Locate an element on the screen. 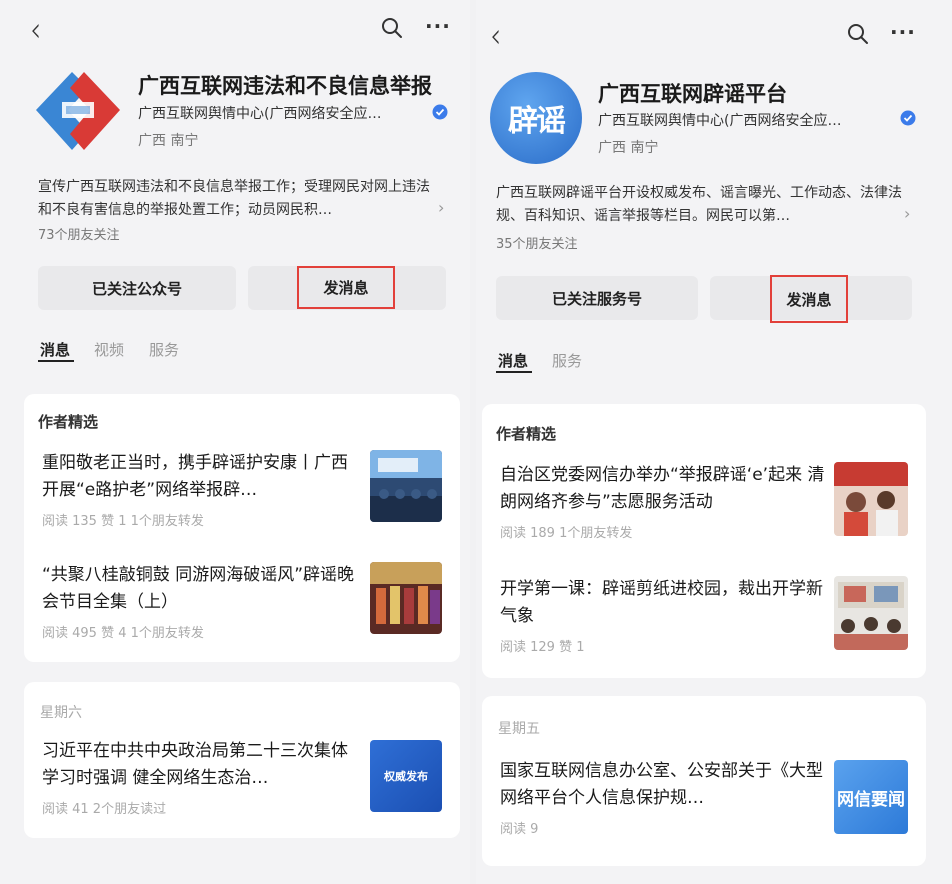 The width and height of the screenshot is (952, 884). followed-account-button: 已关注服务号 is located at coordinates (597, 298).